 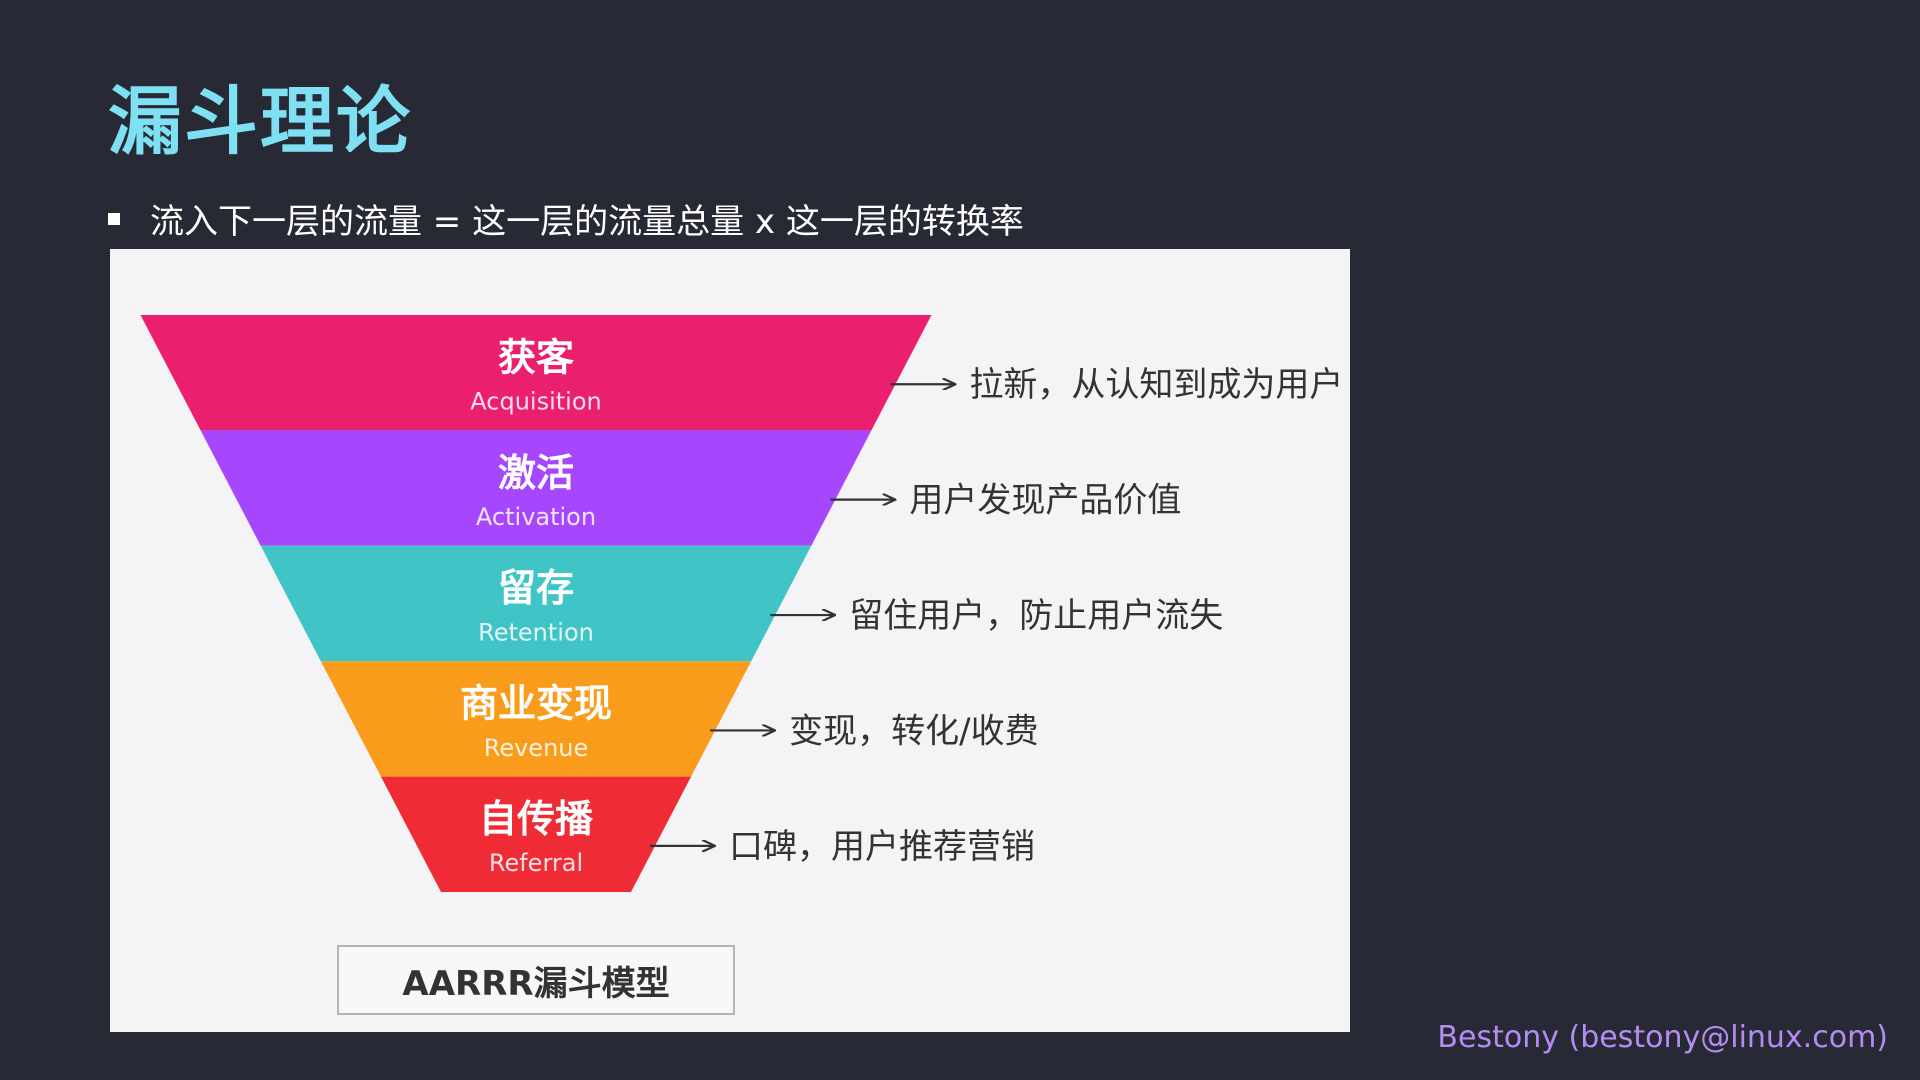 I want to click on bullet-marker, so click(x=114, y=218).